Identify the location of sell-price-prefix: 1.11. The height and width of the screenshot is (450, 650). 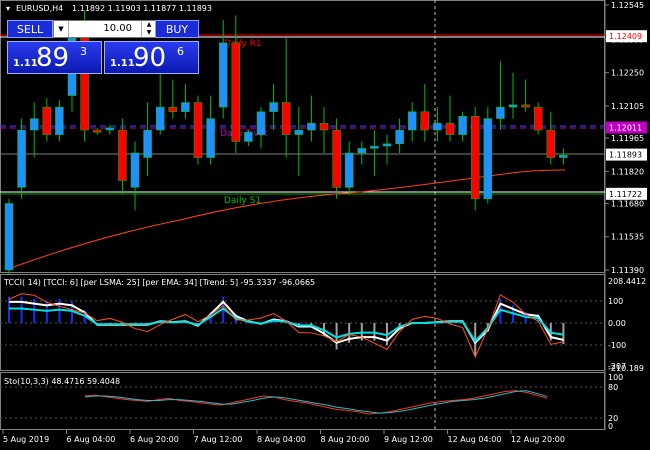
(25, 63).